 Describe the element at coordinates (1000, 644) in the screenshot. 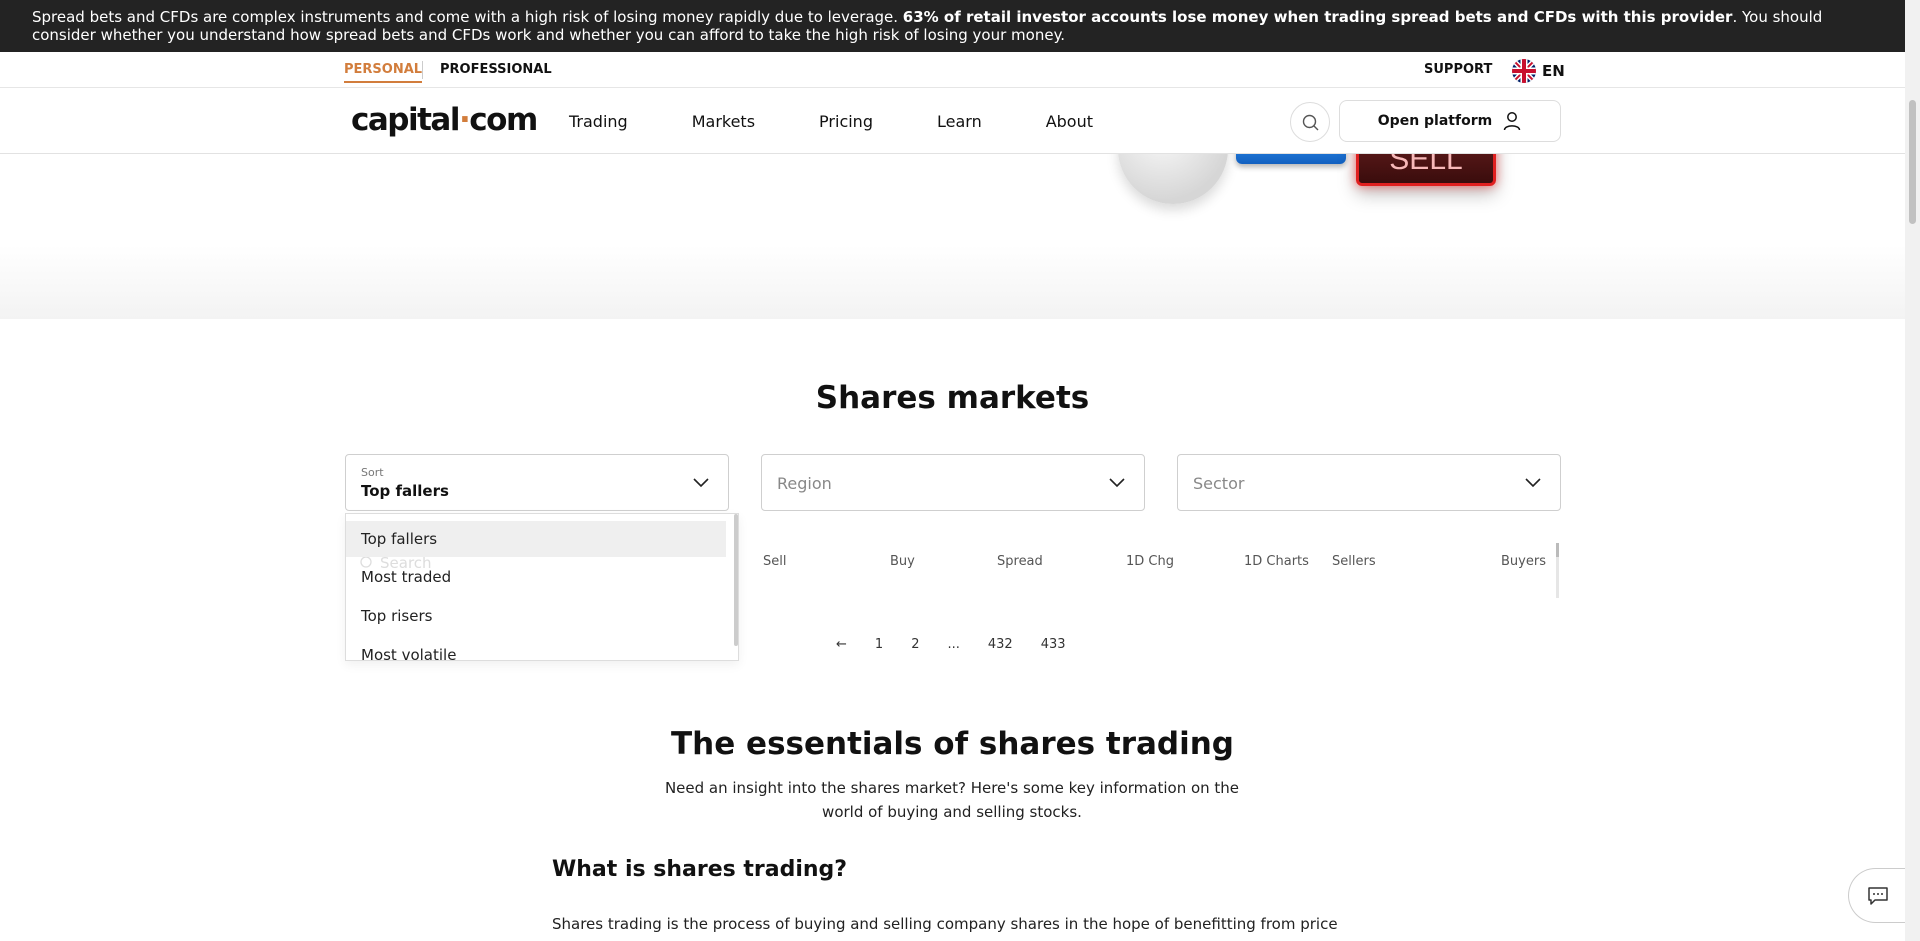

I see `page-432: 432` at that location.